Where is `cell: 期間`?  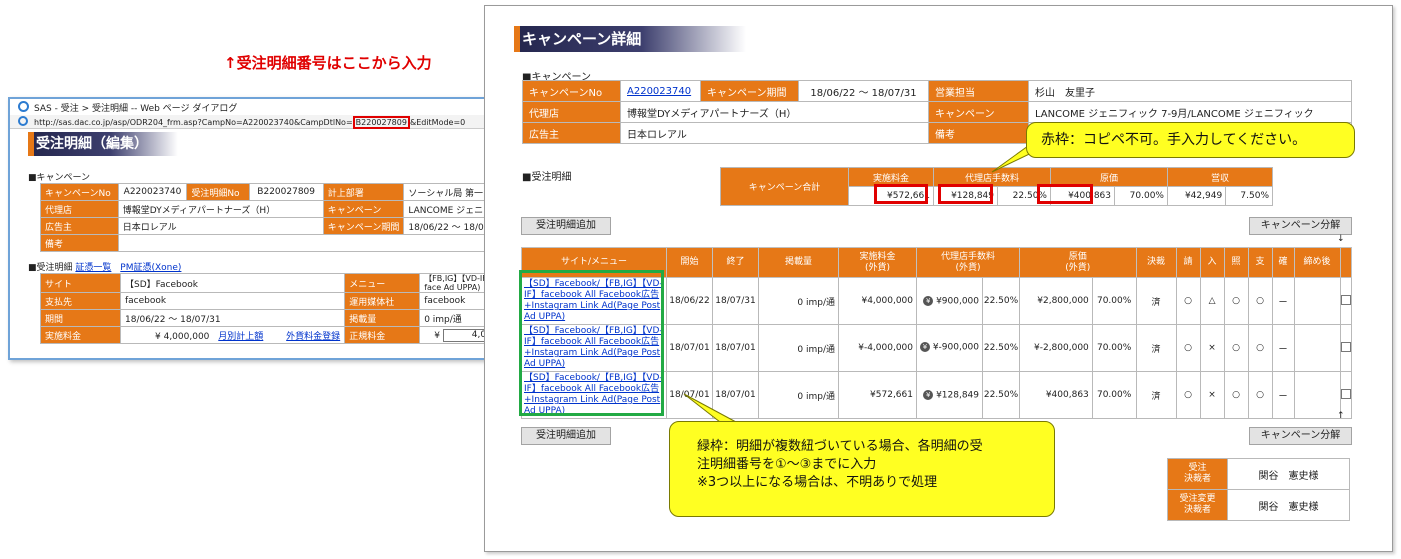
cell: 期間 is located at coordinates (80, 318).